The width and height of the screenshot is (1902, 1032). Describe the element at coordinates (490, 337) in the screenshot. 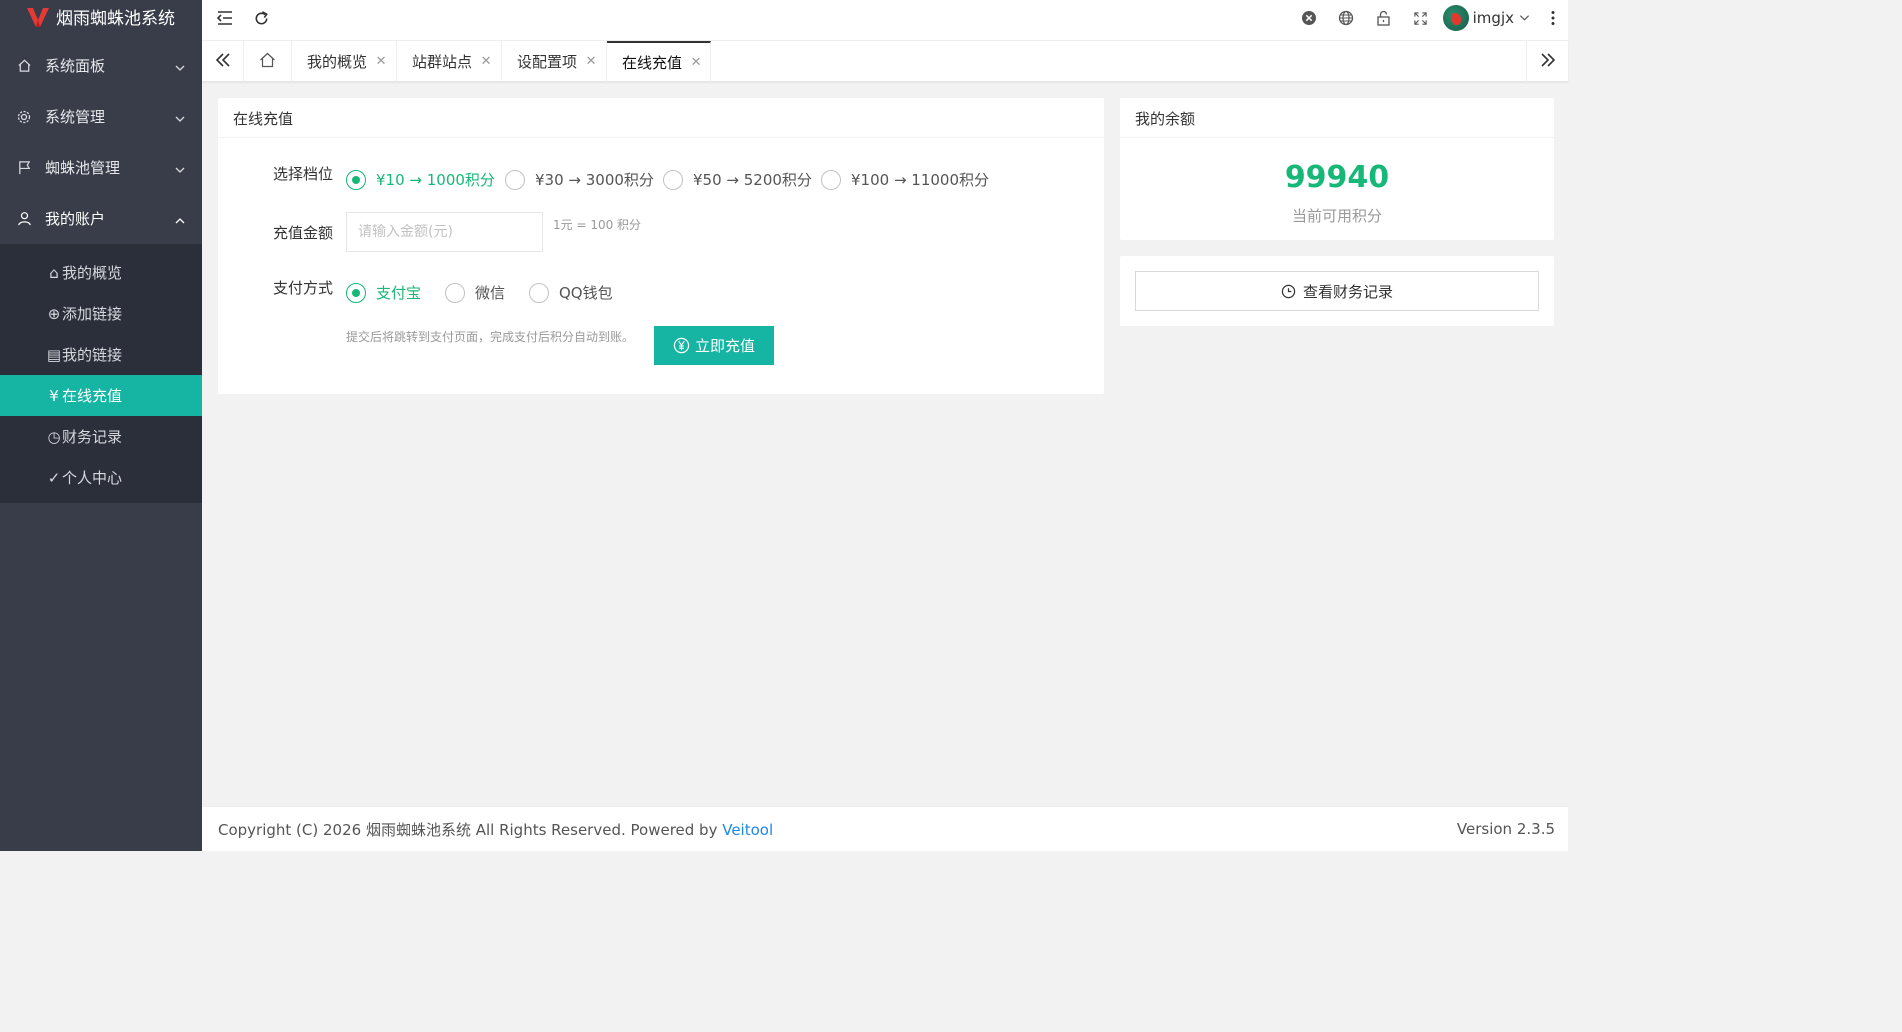

I see `submit-note: 提交后将跳转到支付页面，完成支付后积分自动到账。` at that location.